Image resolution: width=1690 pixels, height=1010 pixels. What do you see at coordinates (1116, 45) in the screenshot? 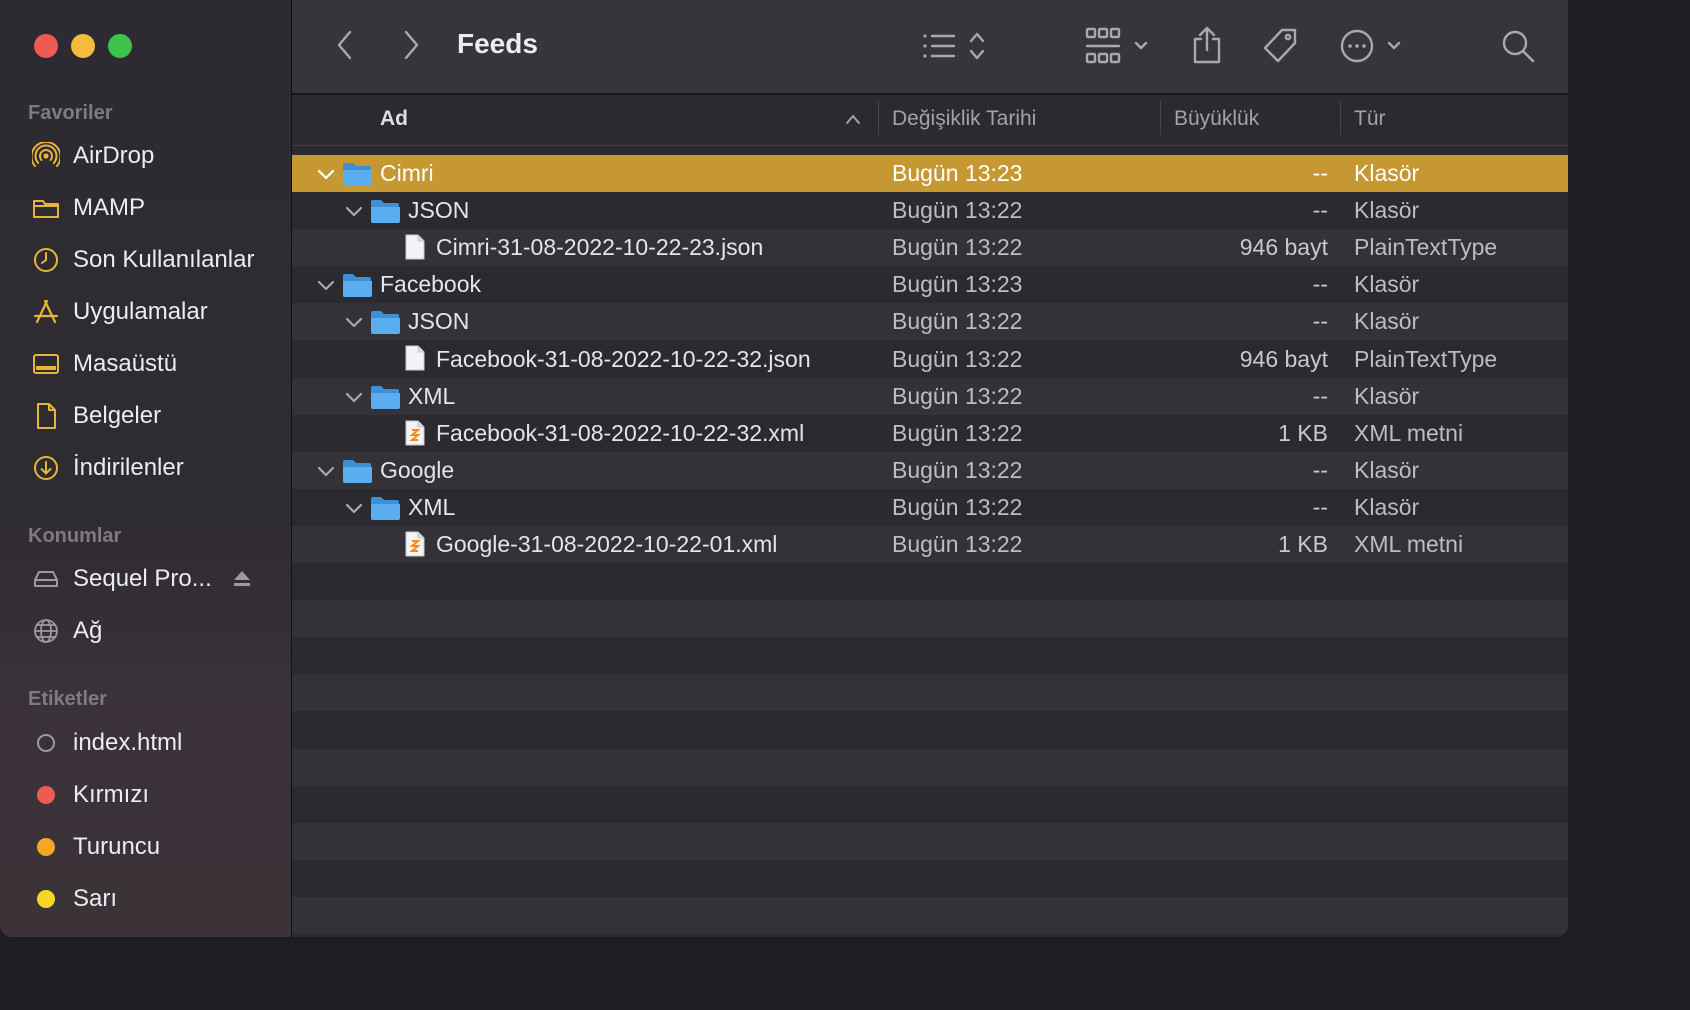
I see `grid-group-icon` at bounding box center [1116, 45].